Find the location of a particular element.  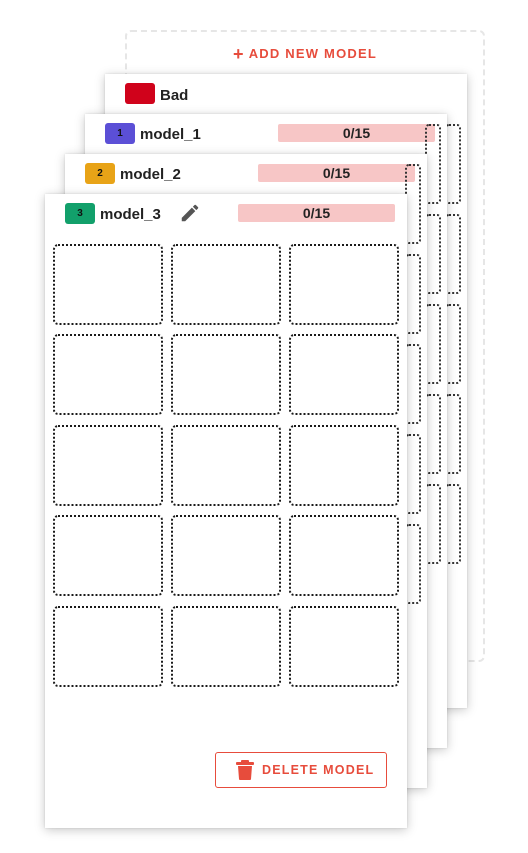

model-card-header: 2 model_2 0/15 is located at coordinates (246, 174).